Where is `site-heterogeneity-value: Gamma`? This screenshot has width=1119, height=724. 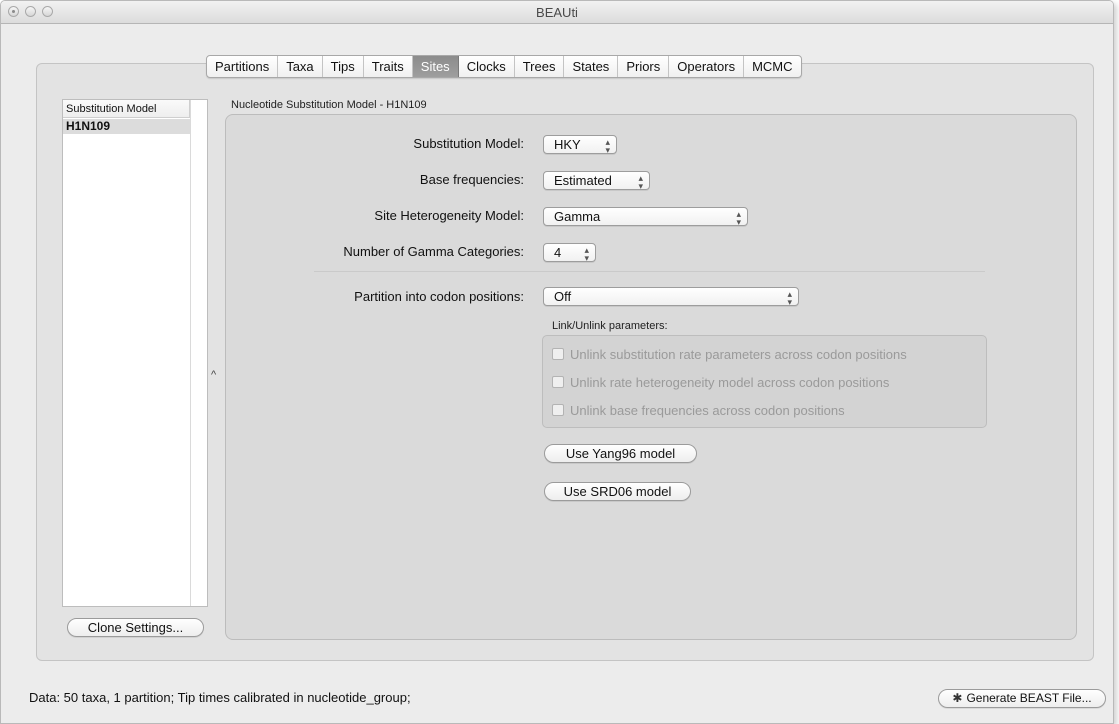
site-heterogeneity-value: Gamma is located at coordinates (577, 216).